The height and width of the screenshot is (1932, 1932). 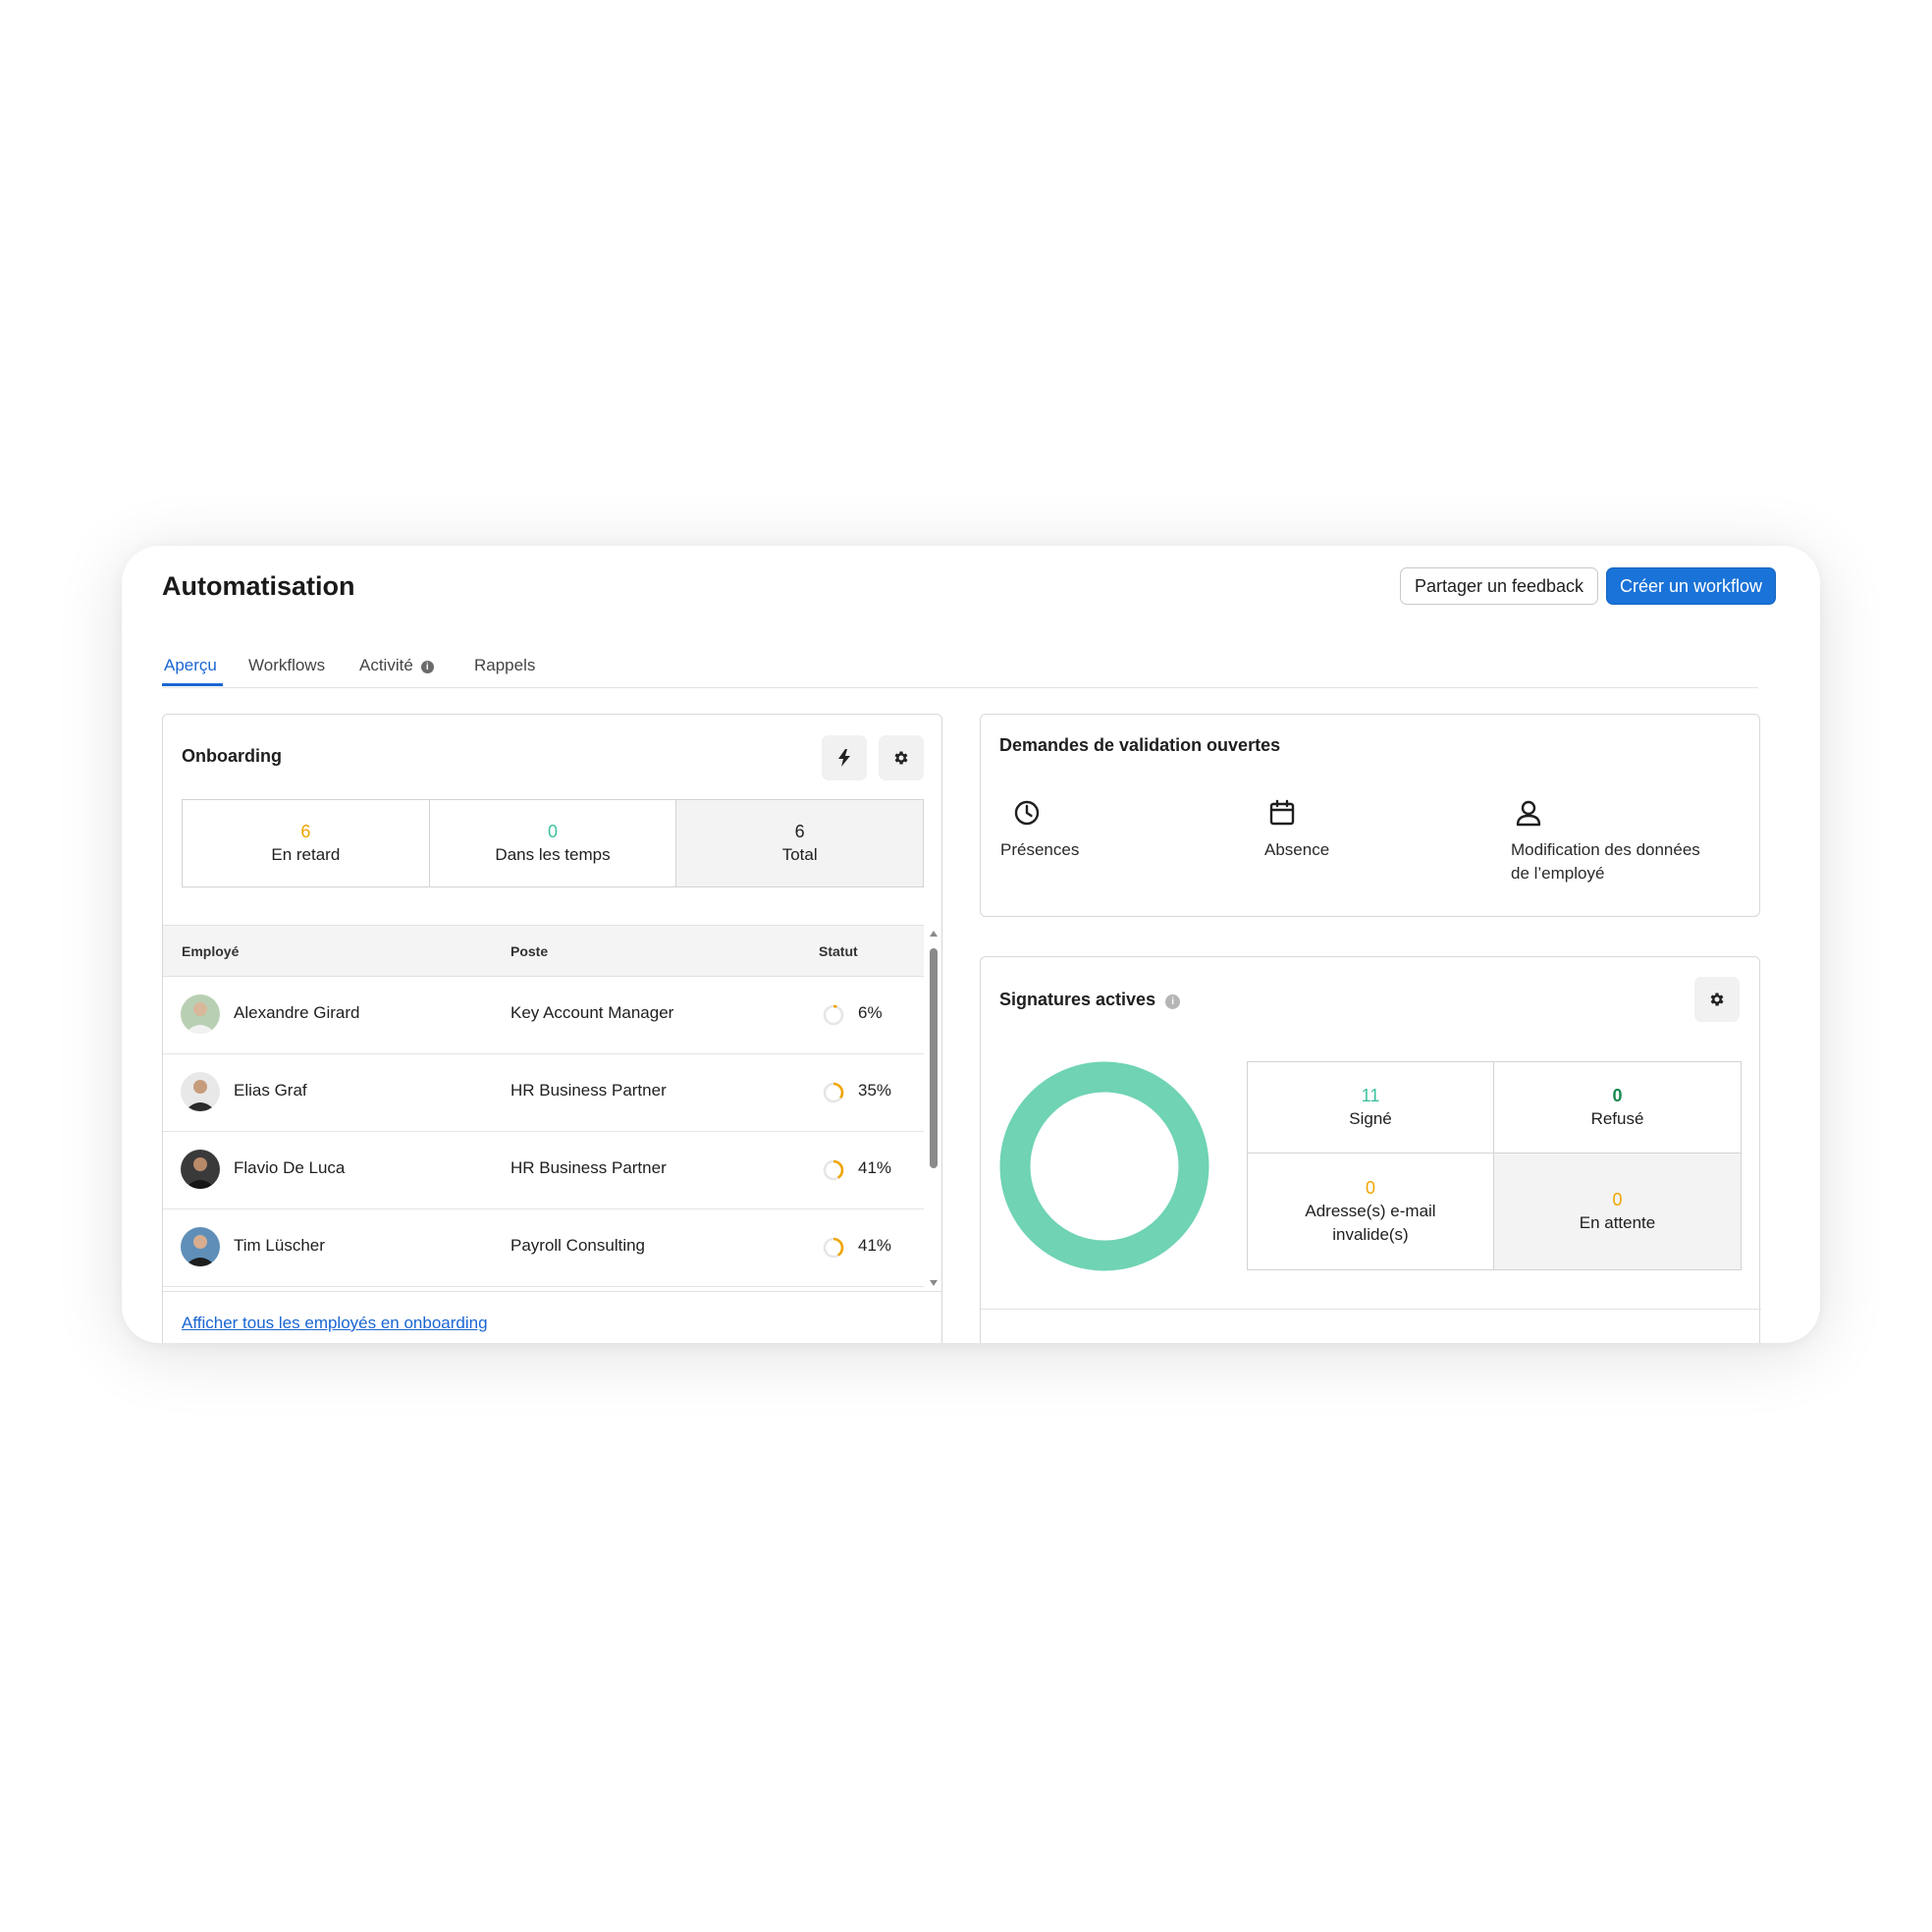 What do you see at coordinates (1027, 813) in the screenshot?
I see `clock-icon` at bounding box center [1027, 813].